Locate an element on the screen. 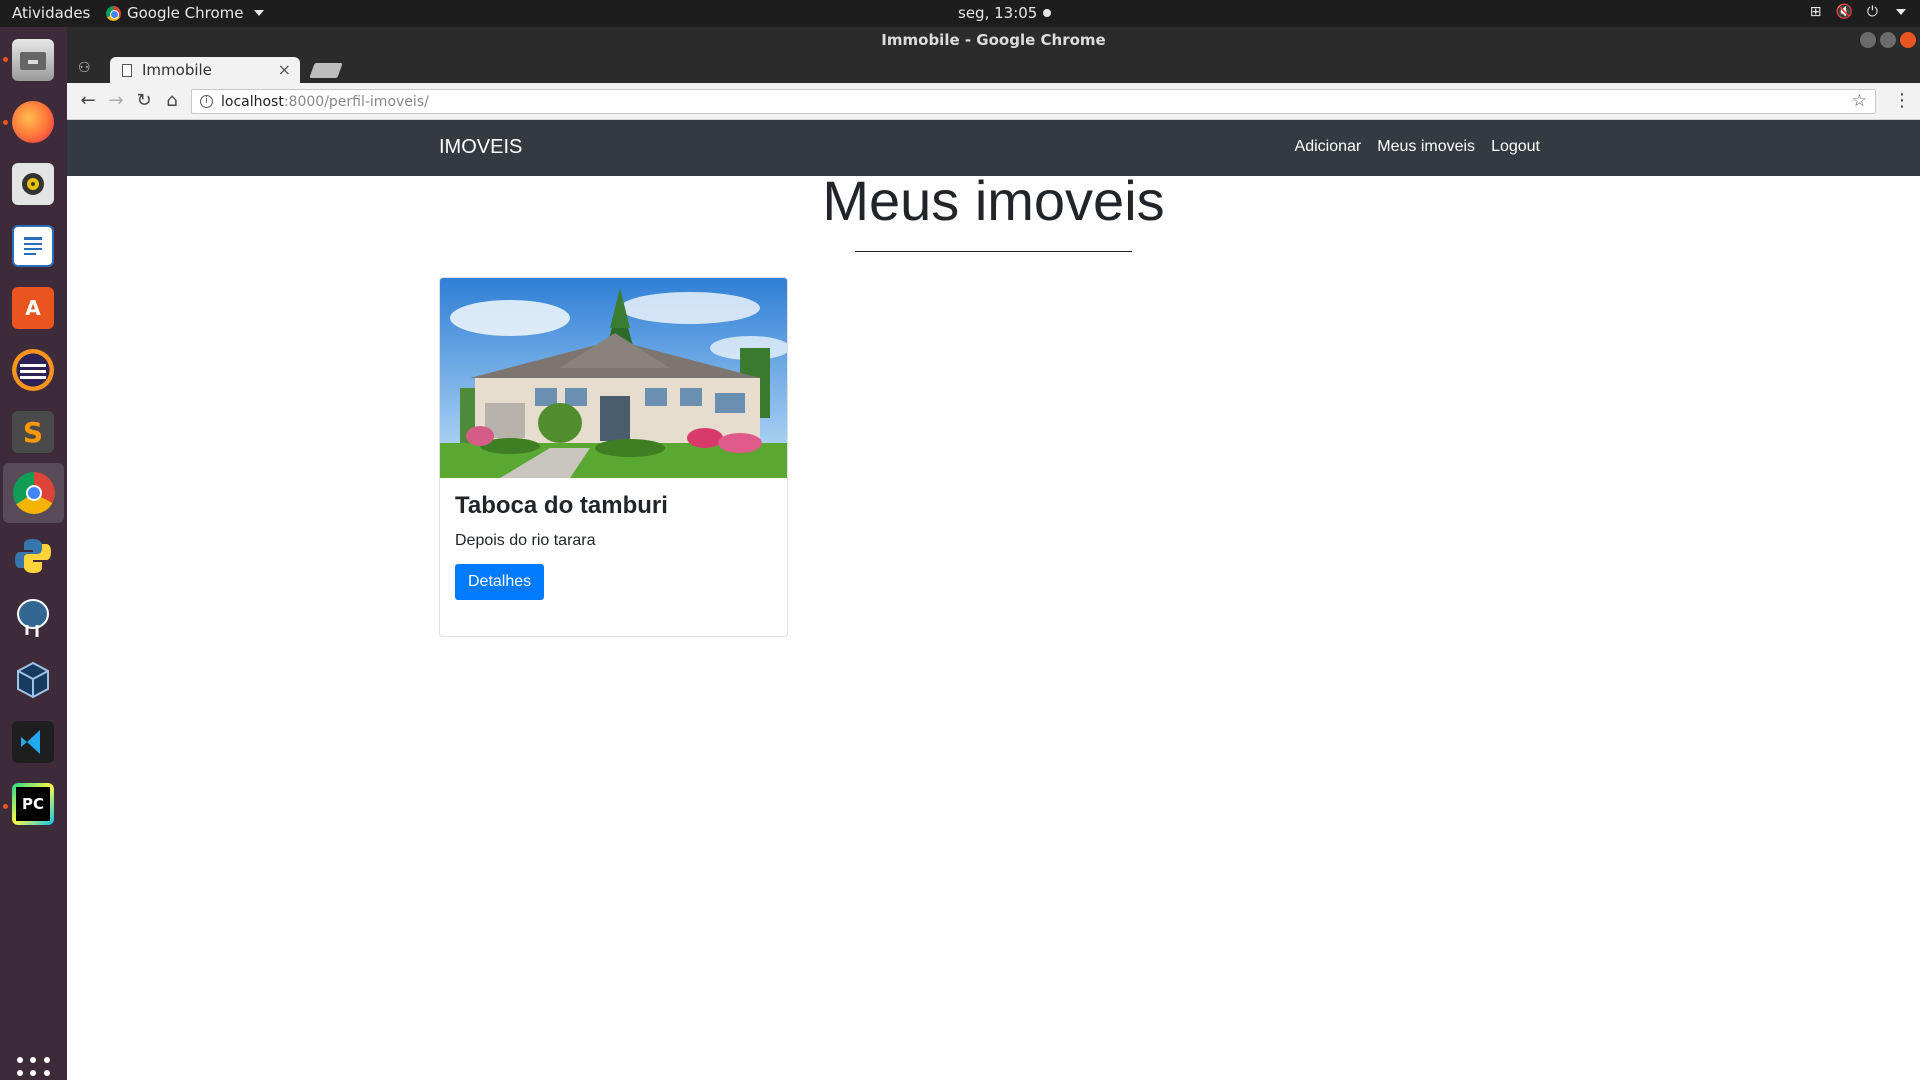  dock-item-ubuntu-software: A is located at coordinates (33, 308).